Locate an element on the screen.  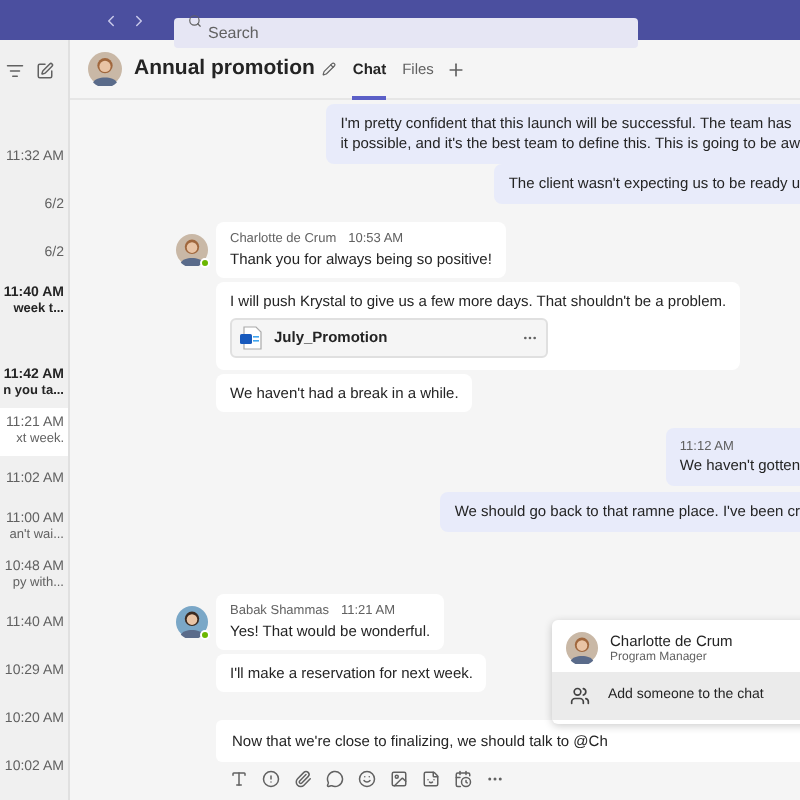
search-icon is located at coordinates (195, 20).